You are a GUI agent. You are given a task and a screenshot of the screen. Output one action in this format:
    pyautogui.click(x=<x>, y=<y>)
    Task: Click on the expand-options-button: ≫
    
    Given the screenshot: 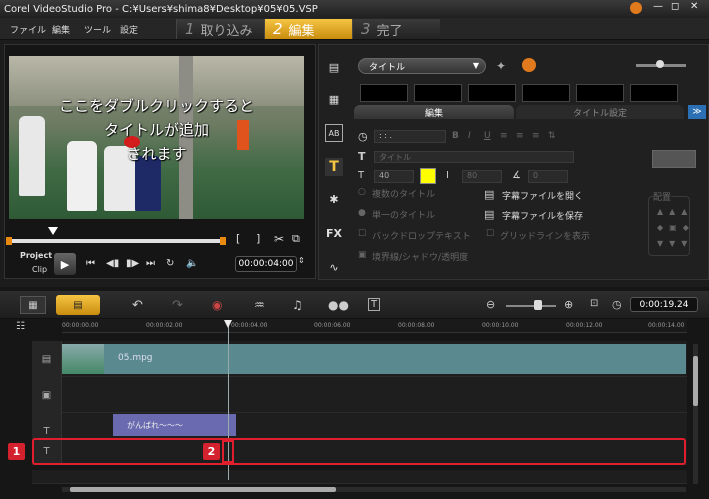 What is the action you would take?
    pyautogui.click(x=697, y=112)
    